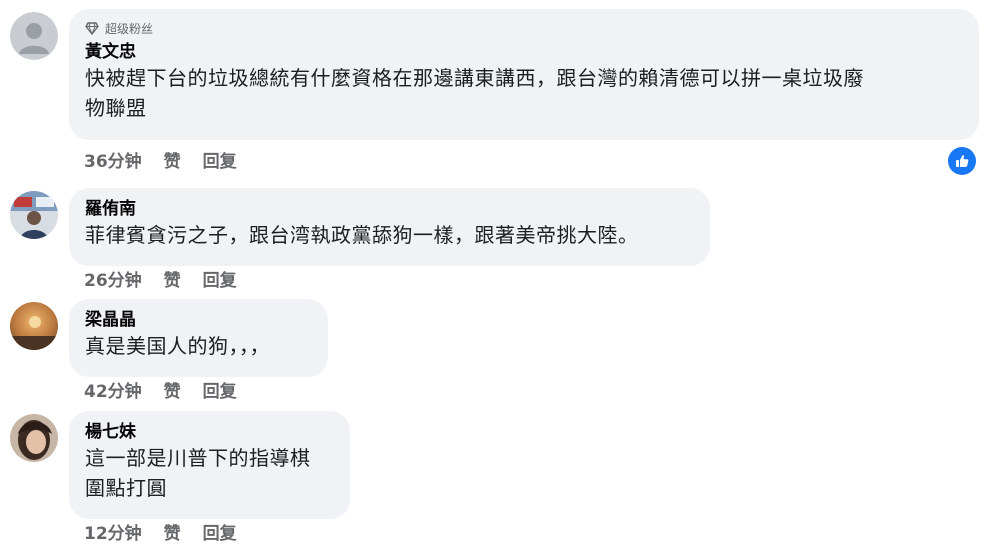 The height and width of the screenshot is (554, 1002). What do you see at coordinates (474, 78) in the screenshot?
I see `comment-text-line: 快被趕下台的垃圾總統有什麼資格在那邊講東講西，跟台灣的賴清德可以拼一桌垃圾廢` at bounding box center [474, 78].